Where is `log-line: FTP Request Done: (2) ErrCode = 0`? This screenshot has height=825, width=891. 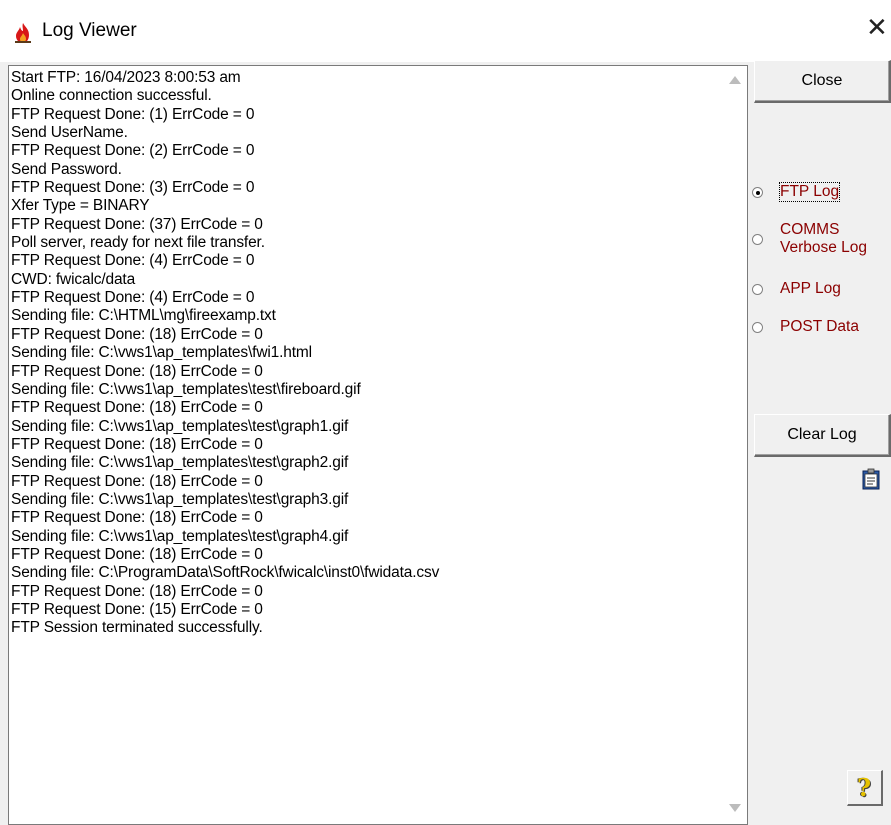 log-line: FTP Request Done: (2) ErrCode = 0 is located at coordinates (133, 151).